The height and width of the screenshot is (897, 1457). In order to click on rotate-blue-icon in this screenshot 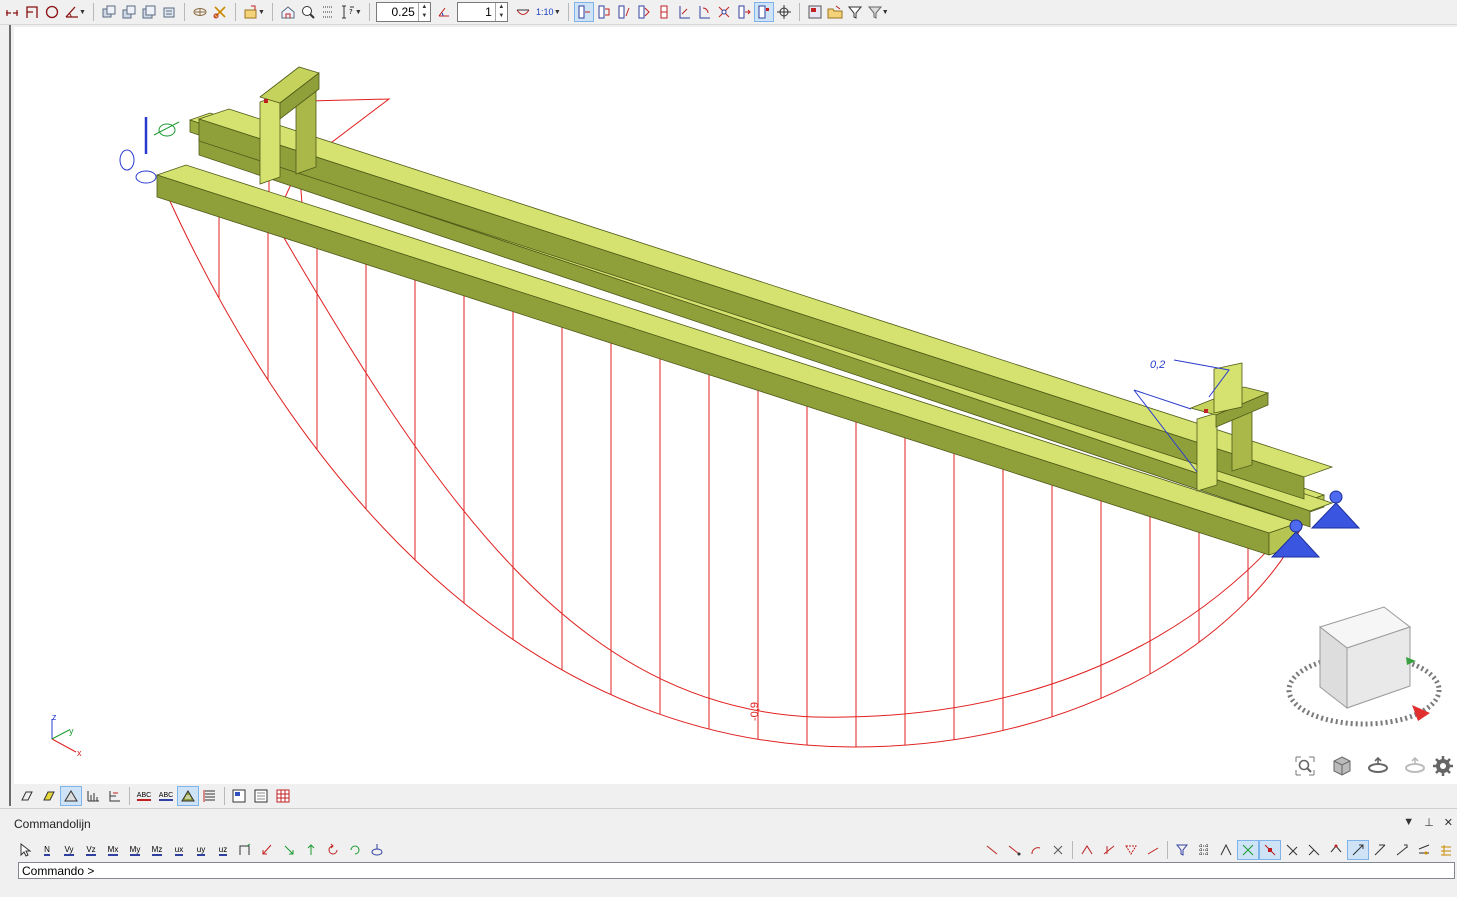, I will do `click(377, 850)`.